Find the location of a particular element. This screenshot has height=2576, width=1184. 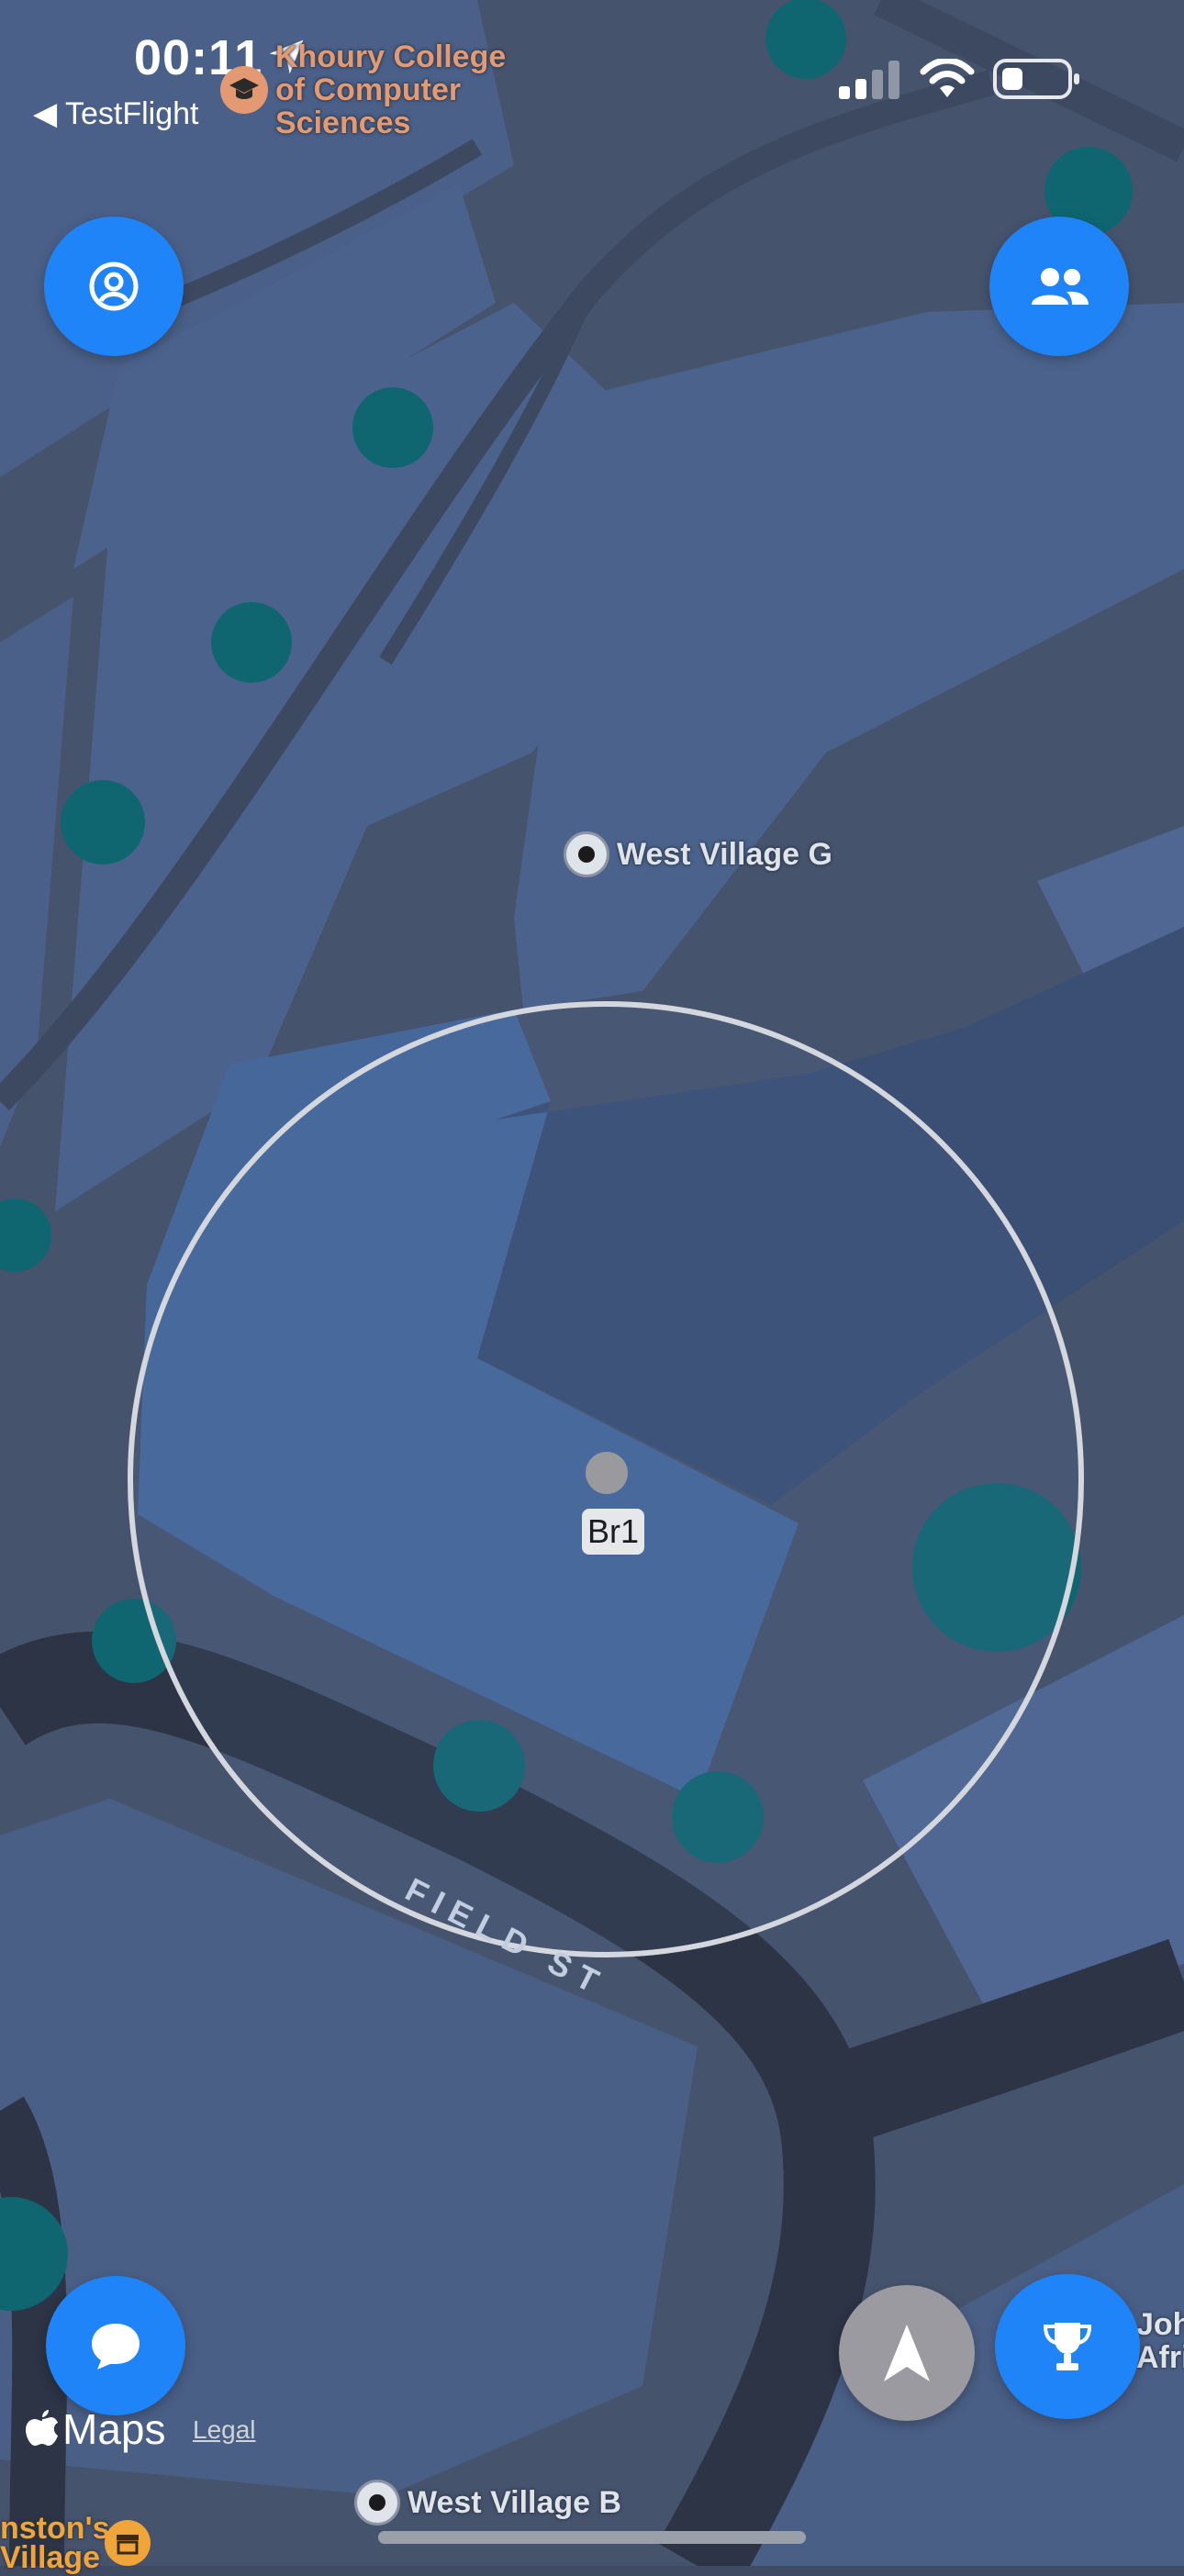

person-circle-icon is located at coordinates (114, 286).